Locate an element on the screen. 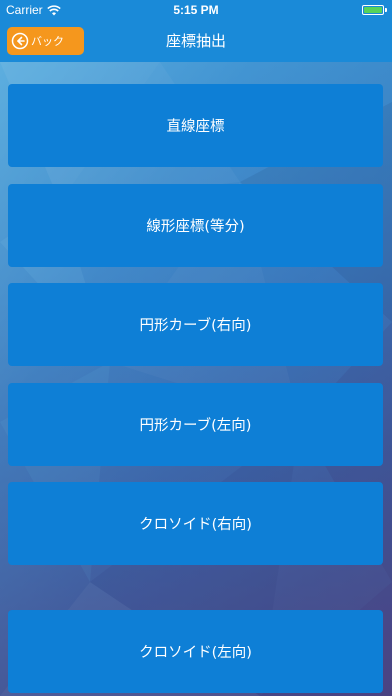  status-bar: Carrier 5:15 PM is located at coordinates (196, 10).